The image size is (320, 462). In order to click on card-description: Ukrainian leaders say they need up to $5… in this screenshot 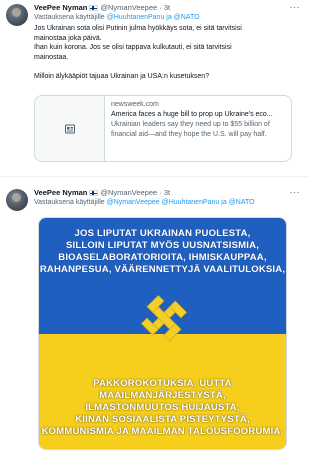, I will do `click(190, 129)`.